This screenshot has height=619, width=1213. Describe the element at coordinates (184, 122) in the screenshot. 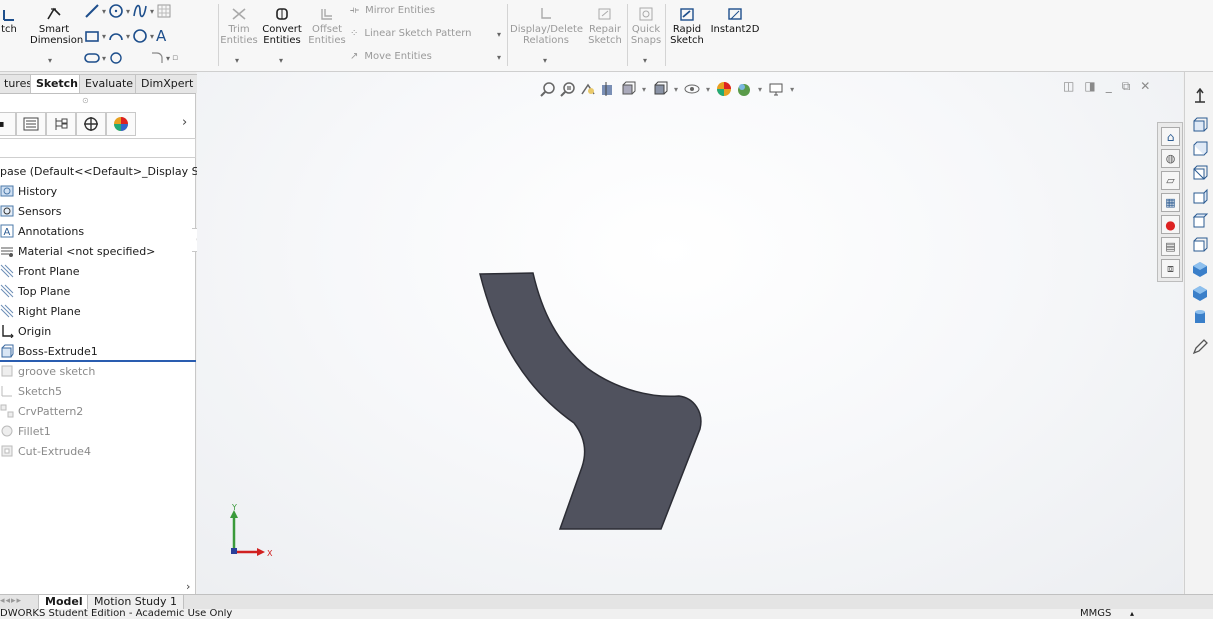

I see `manager-tabs-scroll-right: ›` at that location.